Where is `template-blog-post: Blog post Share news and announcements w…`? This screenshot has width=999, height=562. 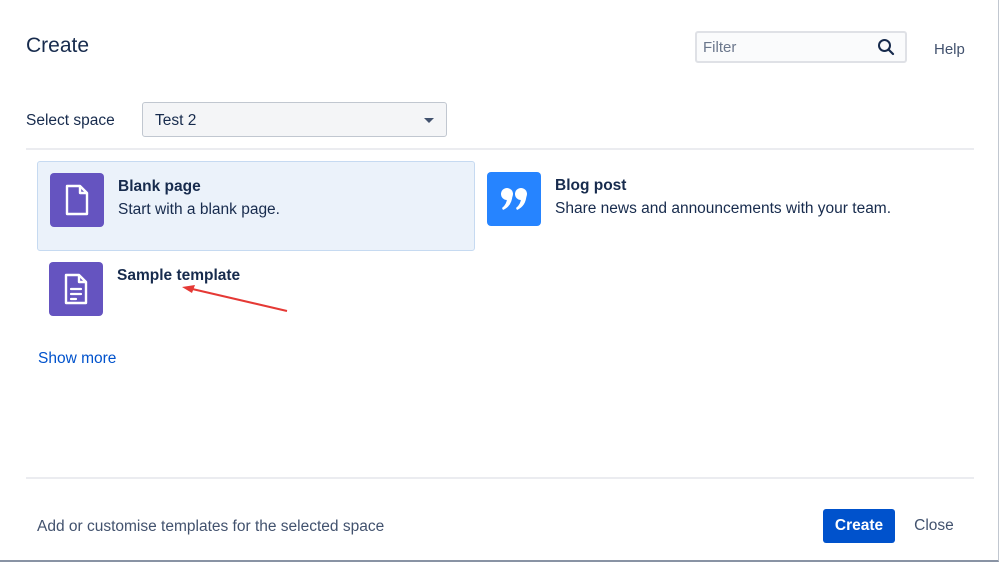
template-blog-post: Blog post Share news and announcements w… is located at coordinates (710, 206).